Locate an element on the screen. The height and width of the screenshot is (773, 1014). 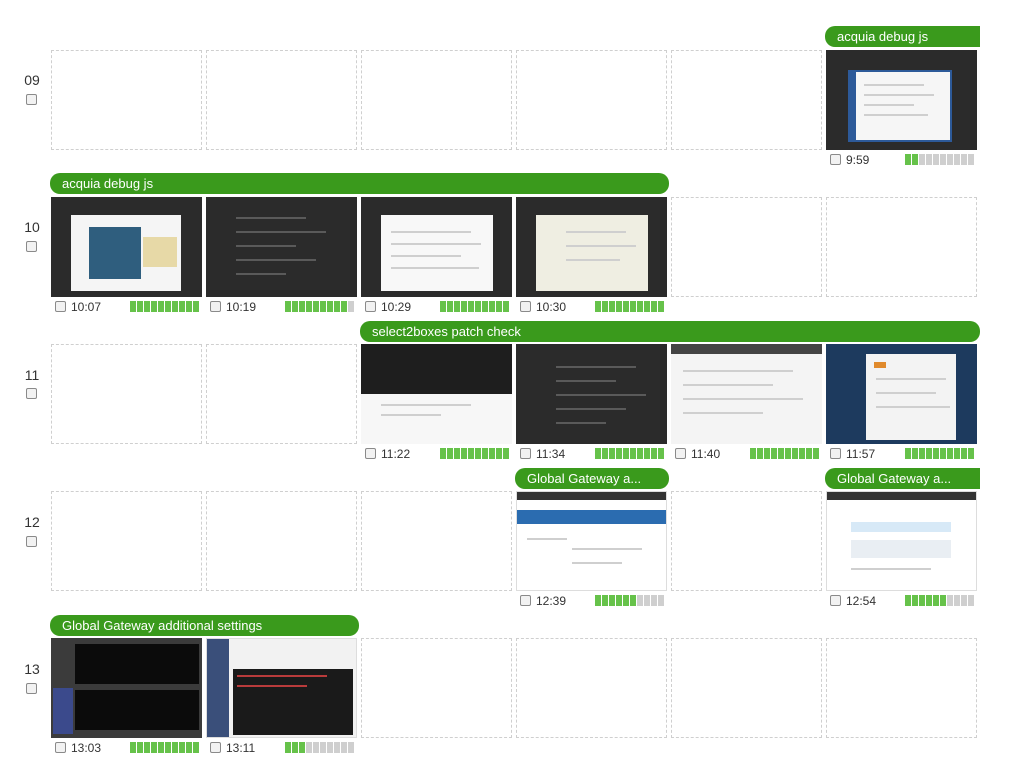
screenshot-meta: 12:39 is located at coordinates (593, 601).